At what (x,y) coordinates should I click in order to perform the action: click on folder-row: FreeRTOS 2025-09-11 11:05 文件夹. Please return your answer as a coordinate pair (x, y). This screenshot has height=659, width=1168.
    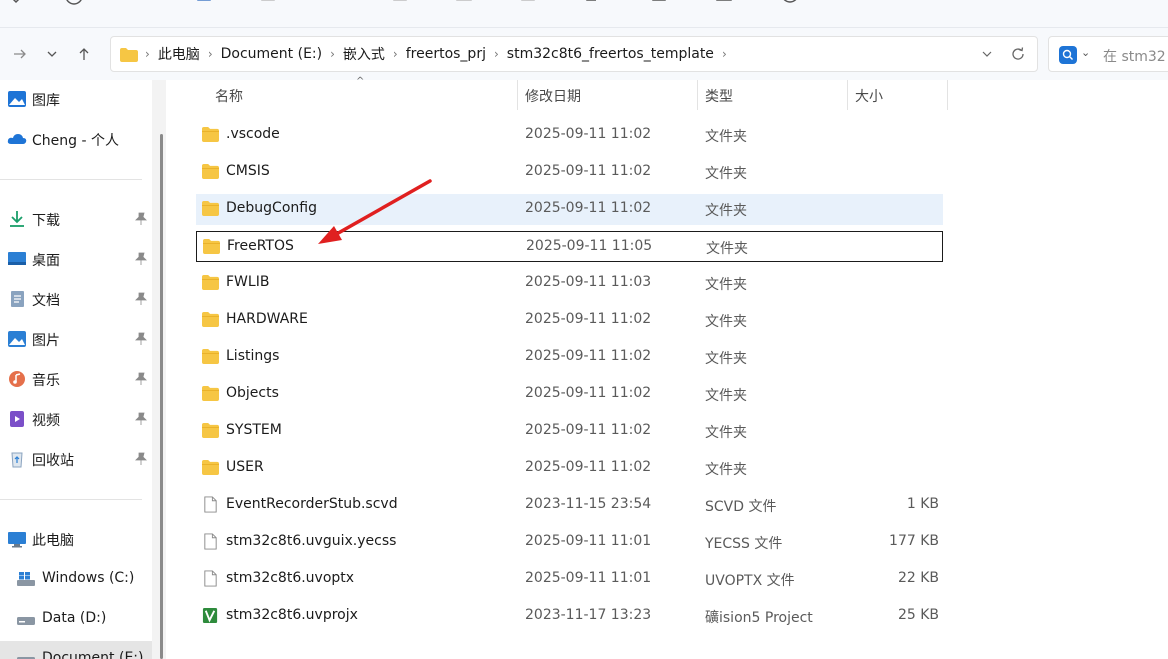
    Looking at the image, I should click on (569, 246).